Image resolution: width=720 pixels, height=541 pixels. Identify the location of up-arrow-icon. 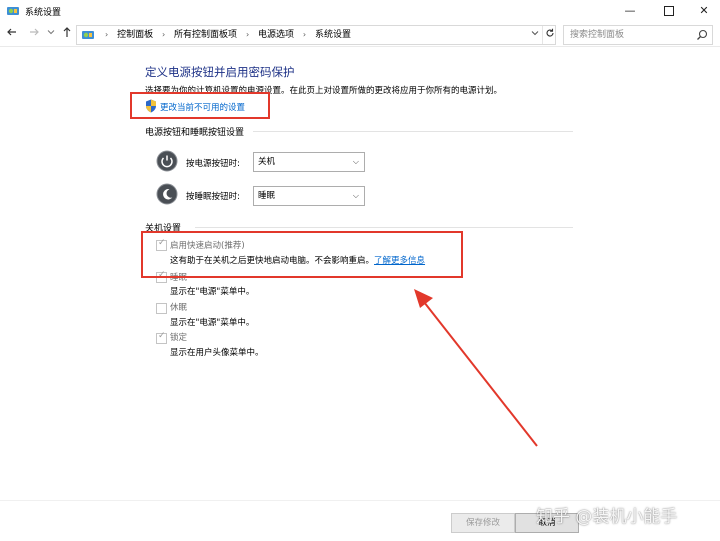
(67, 32).